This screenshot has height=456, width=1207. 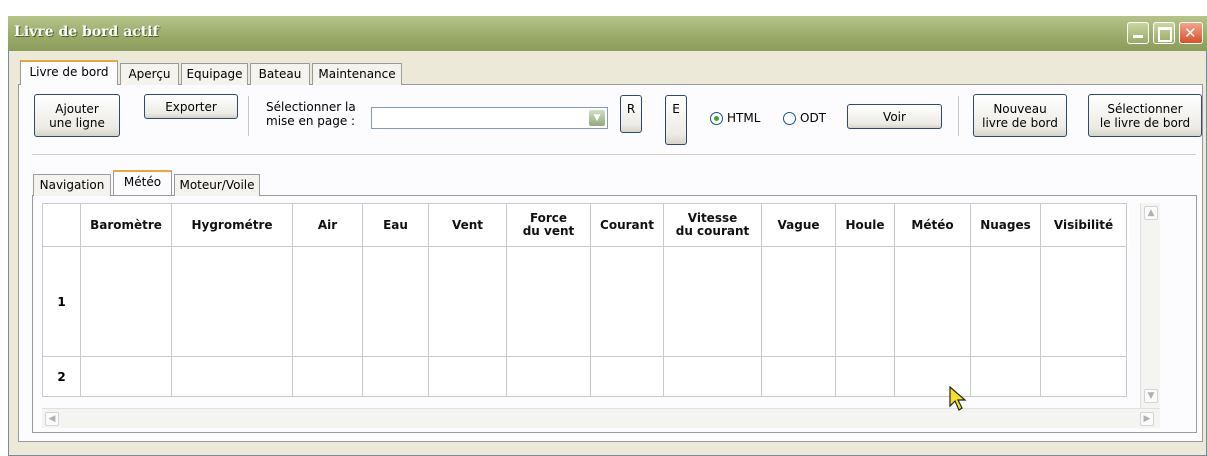 I want to click on close-button: ✕, so click(x=1191, y=33).